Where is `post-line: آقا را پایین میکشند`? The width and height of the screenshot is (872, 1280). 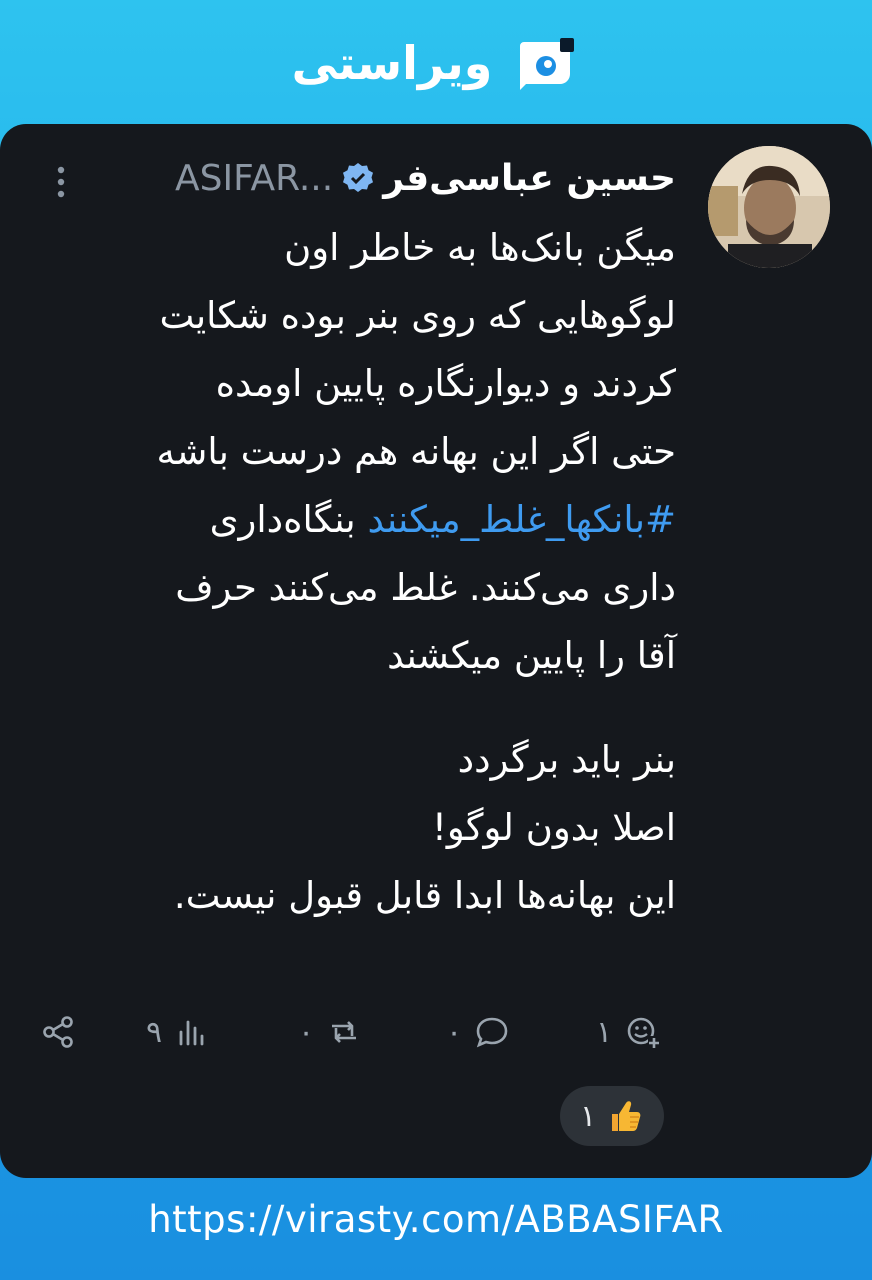 post-line: آقا را پایین میکشند is located at coordinates (531, 655).